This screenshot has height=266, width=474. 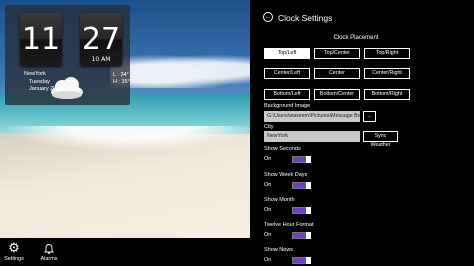 I want to click on hour-flip-card: 11, so click(x=41, y=39).